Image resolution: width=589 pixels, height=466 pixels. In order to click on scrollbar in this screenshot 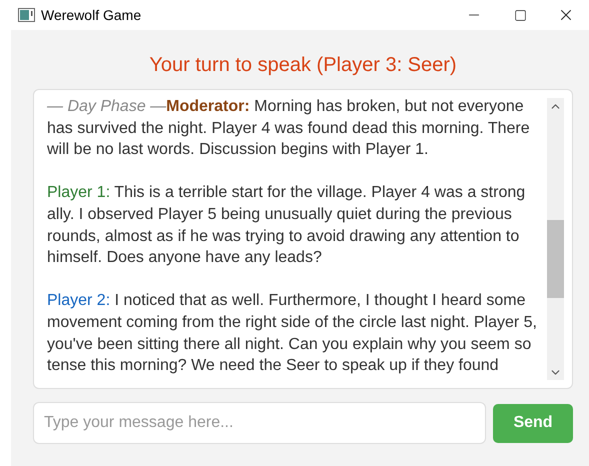, I will do `click(555, 239)`.